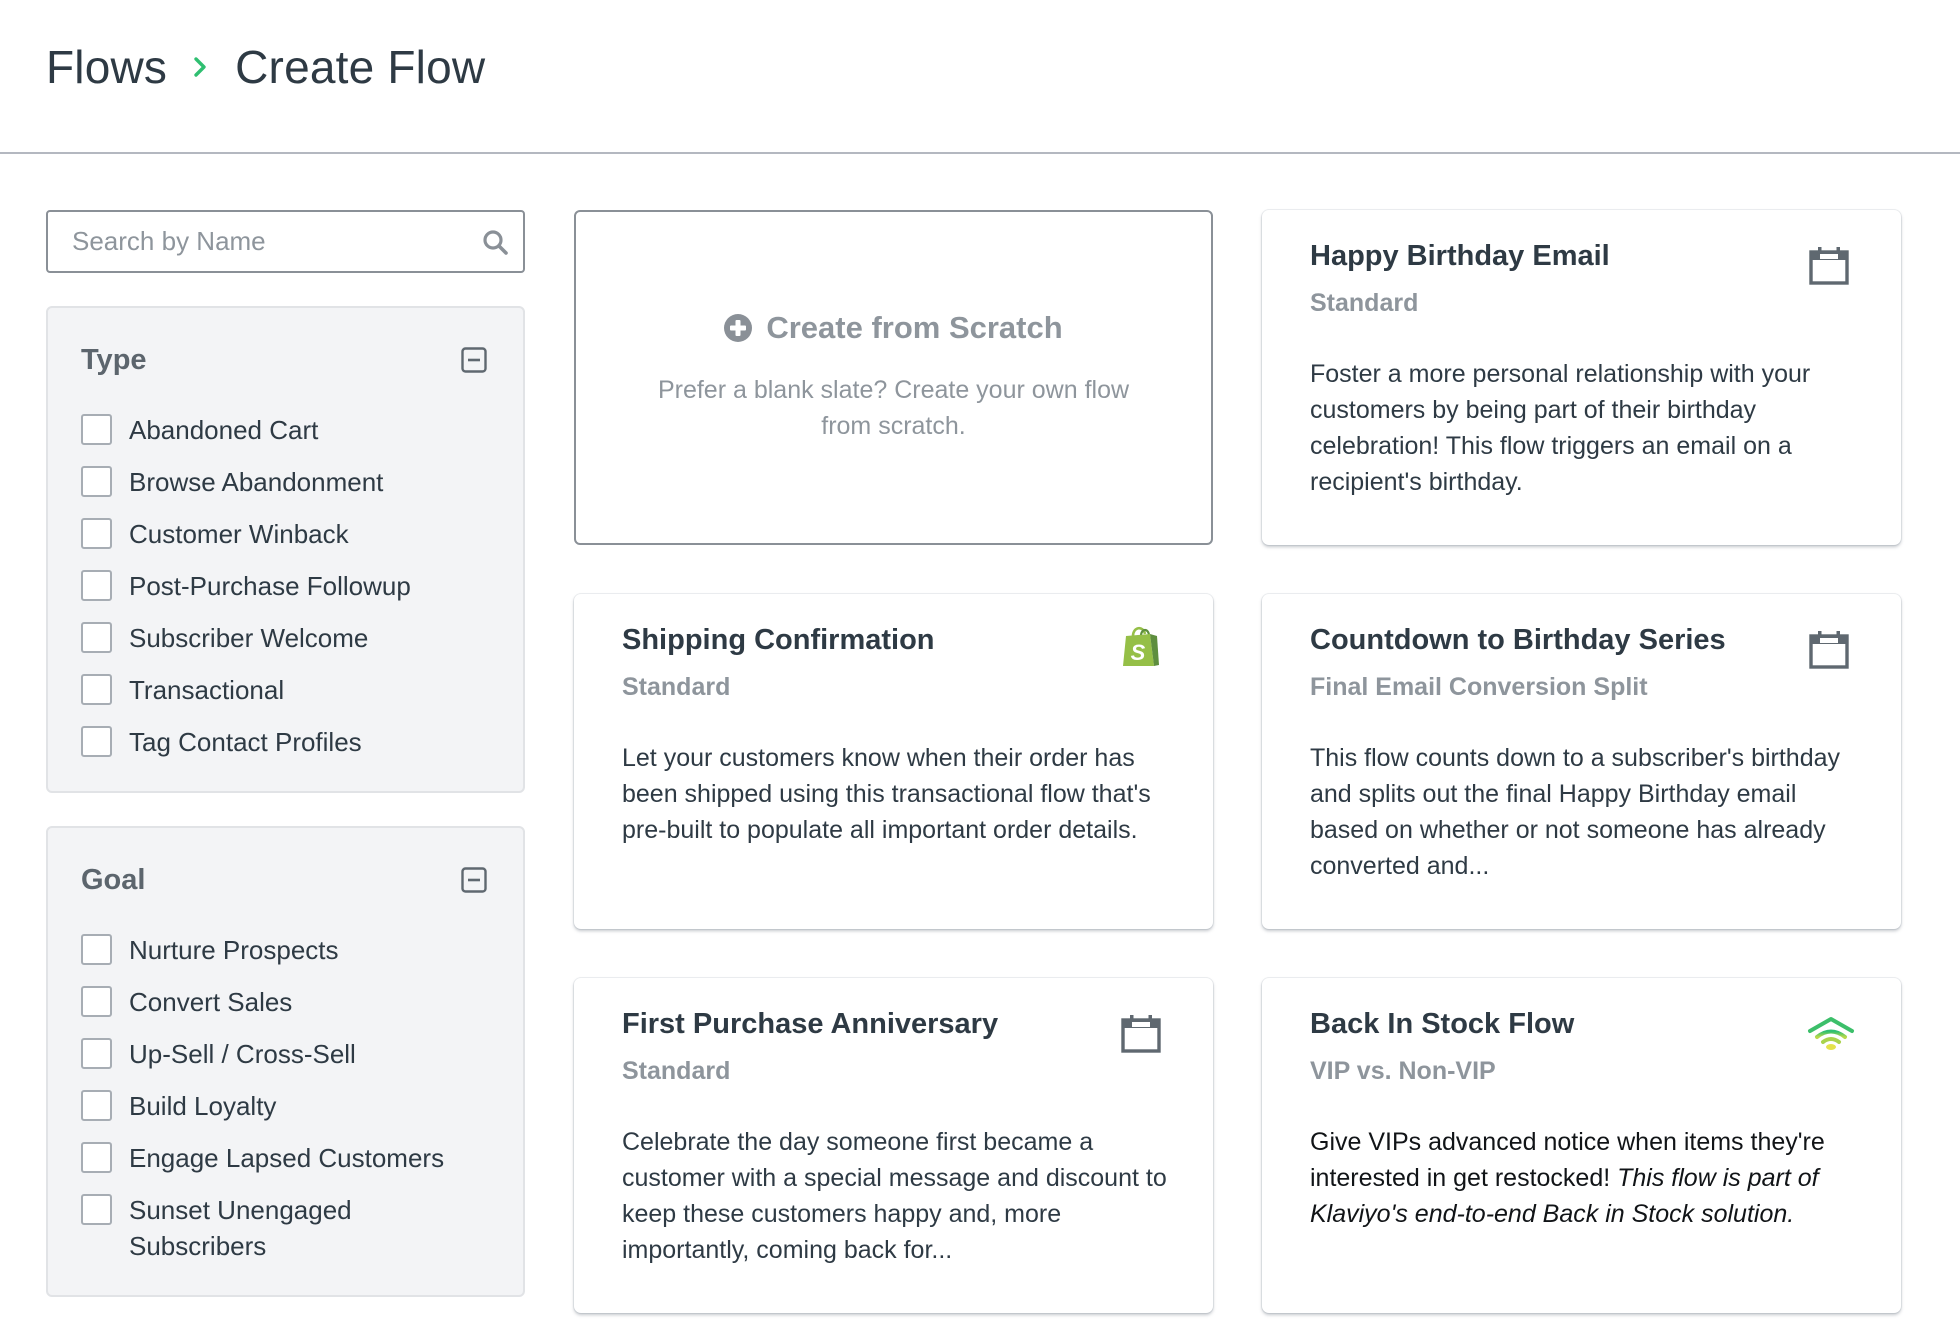  I want to click on card-title: First Purchase Anniversary, so click(810, 1024).